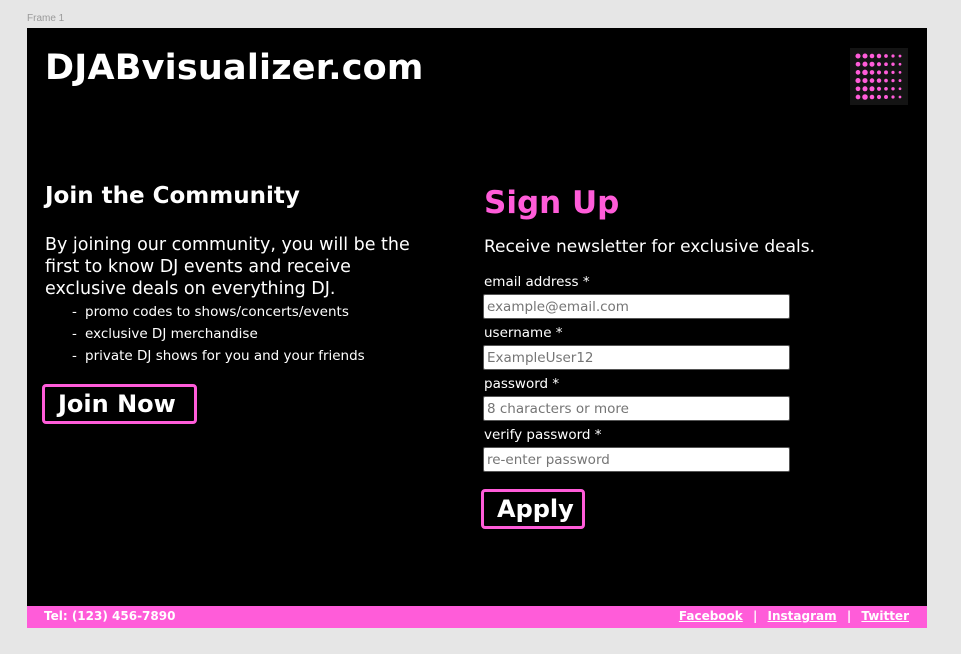 This screenshot has height=654, width=961. I want to click on verify-password-label: verify password *, so click(543, 435).